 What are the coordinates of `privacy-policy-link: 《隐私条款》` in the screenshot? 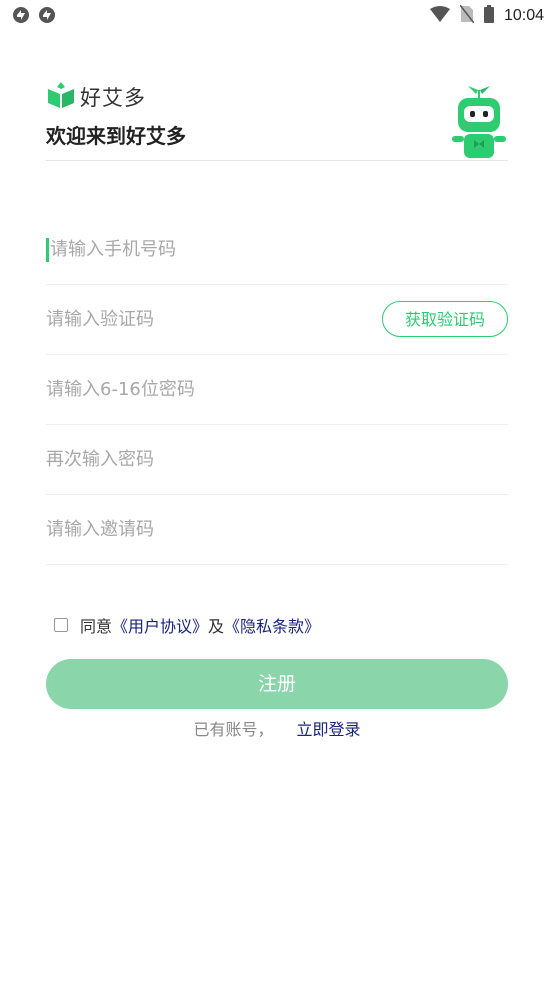 It's located at (272, 625).